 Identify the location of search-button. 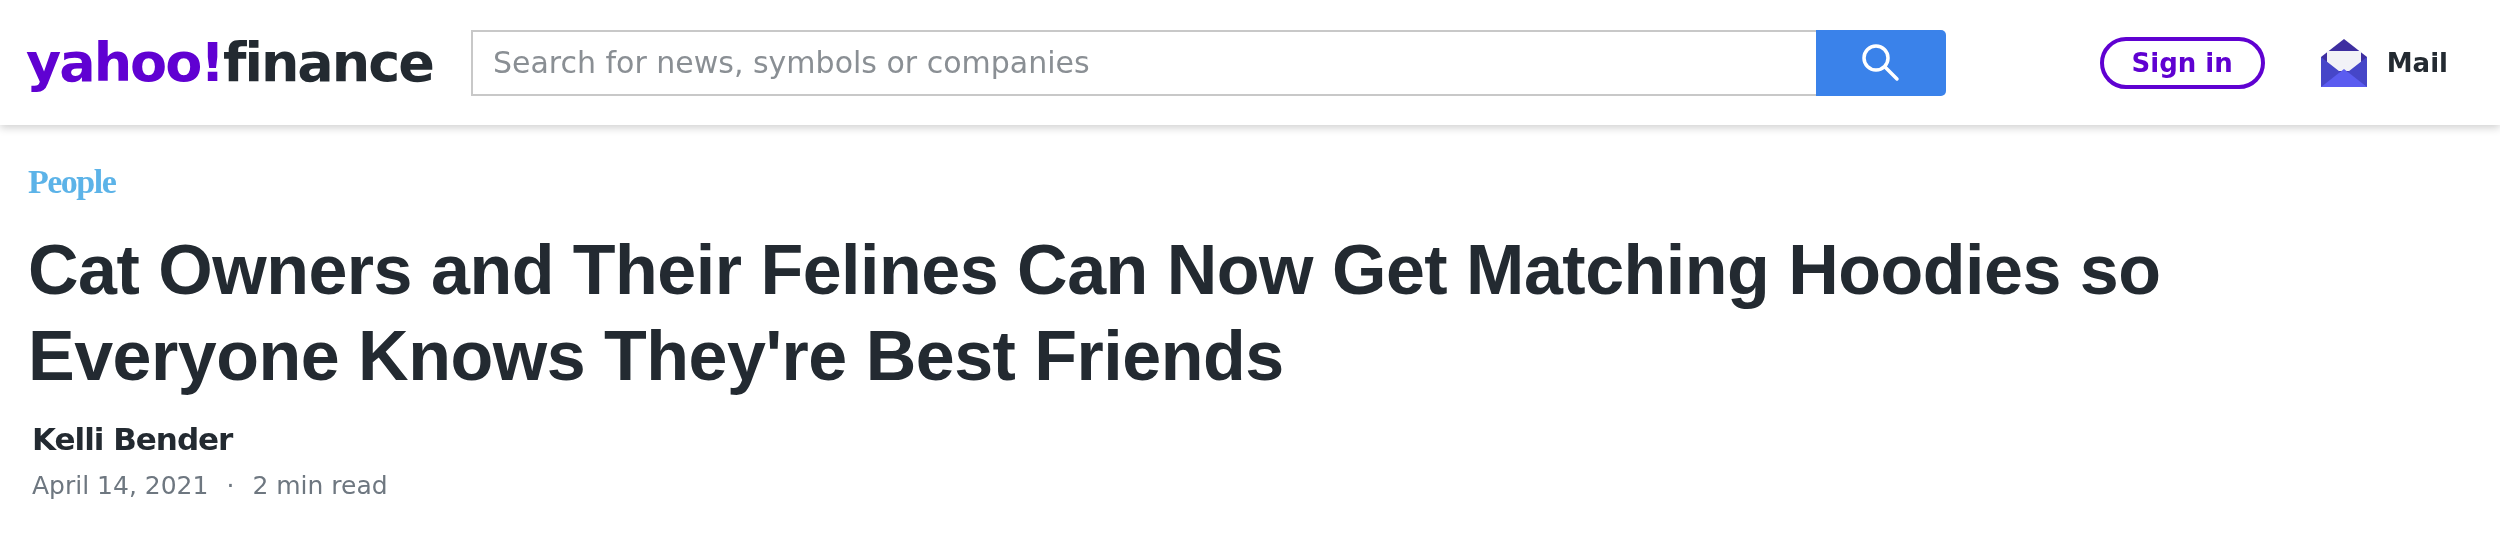
(1880, 62).